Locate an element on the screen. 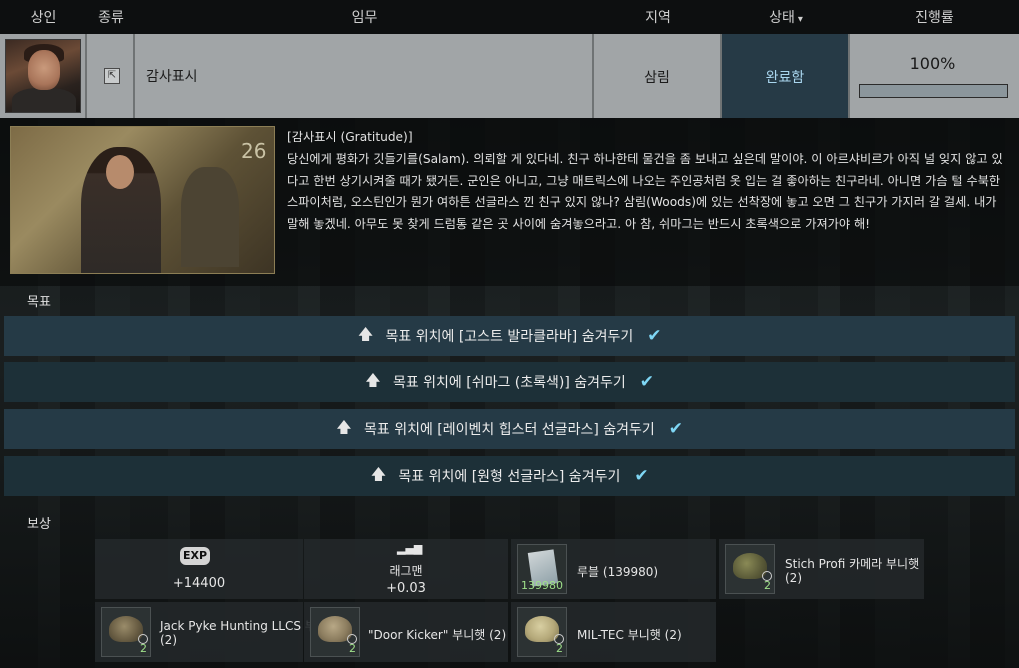  reward-exp: EXP +14400 is located at coordinates (199, 569).